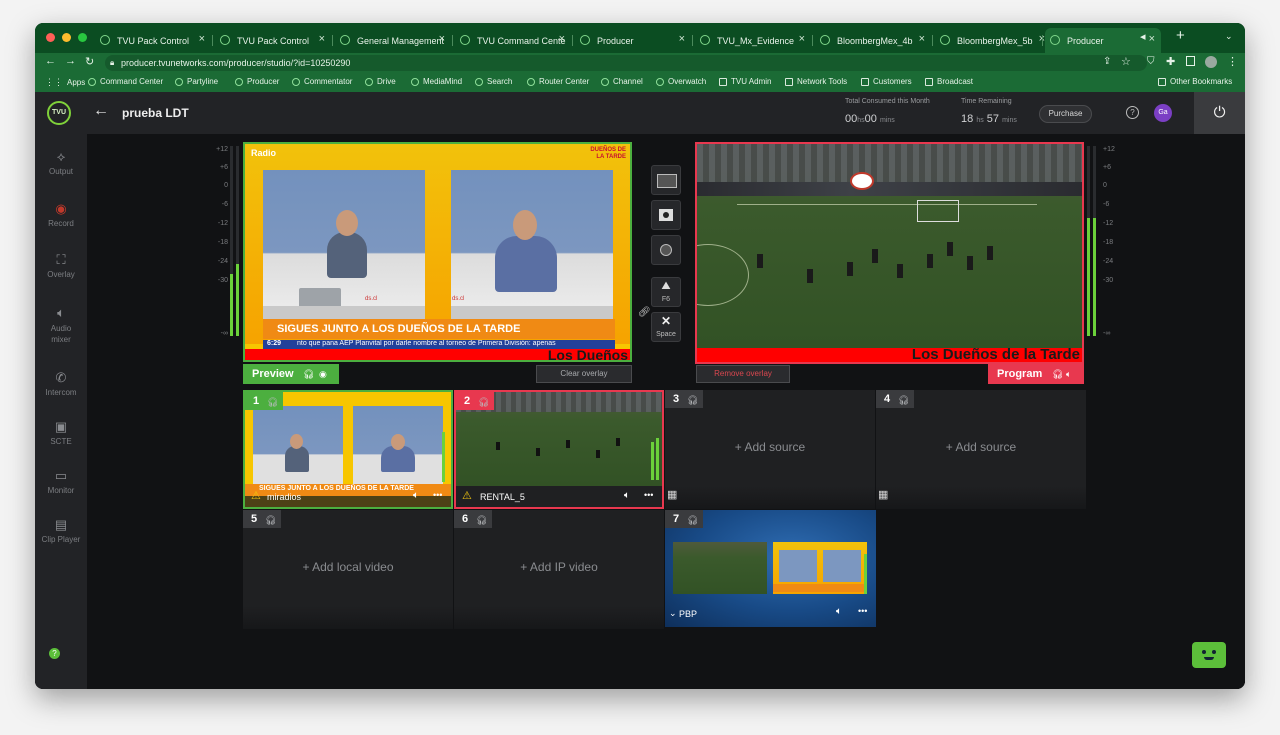 The image size is (1280, 735). Describe the element at coordinates (291, 374) in the screenshot. I see `preview-label: Preview 🎧︎ ◉` at that location.